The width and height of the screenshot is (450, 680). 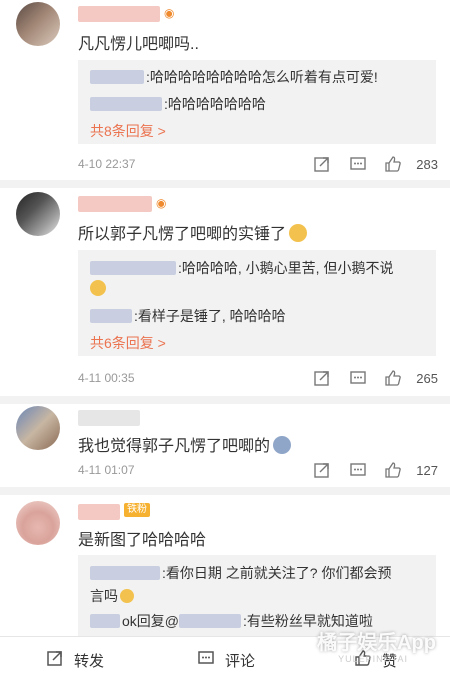 What do you see at coordinates (185, 444) in the screenshot?
I see `comment-text: 我也觉得郭子凡愣了吧唧的` at bounding box center [185, 444].